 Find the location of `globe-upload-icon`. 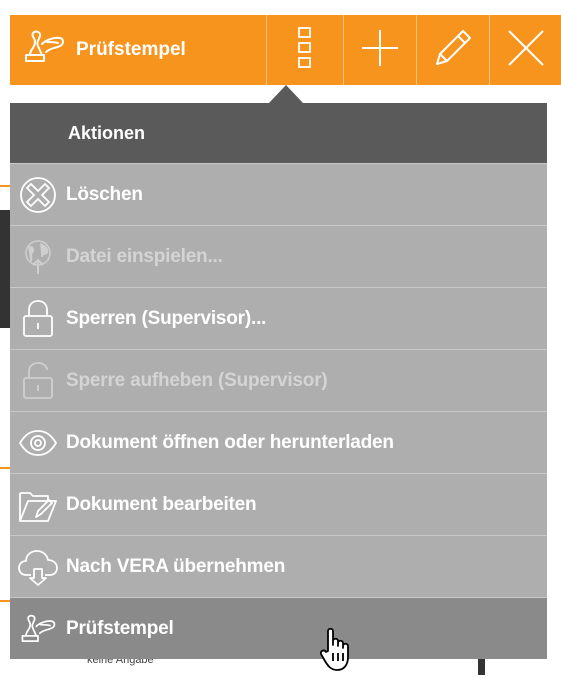

globe-upload-icon is located at coordinates (38, 256).